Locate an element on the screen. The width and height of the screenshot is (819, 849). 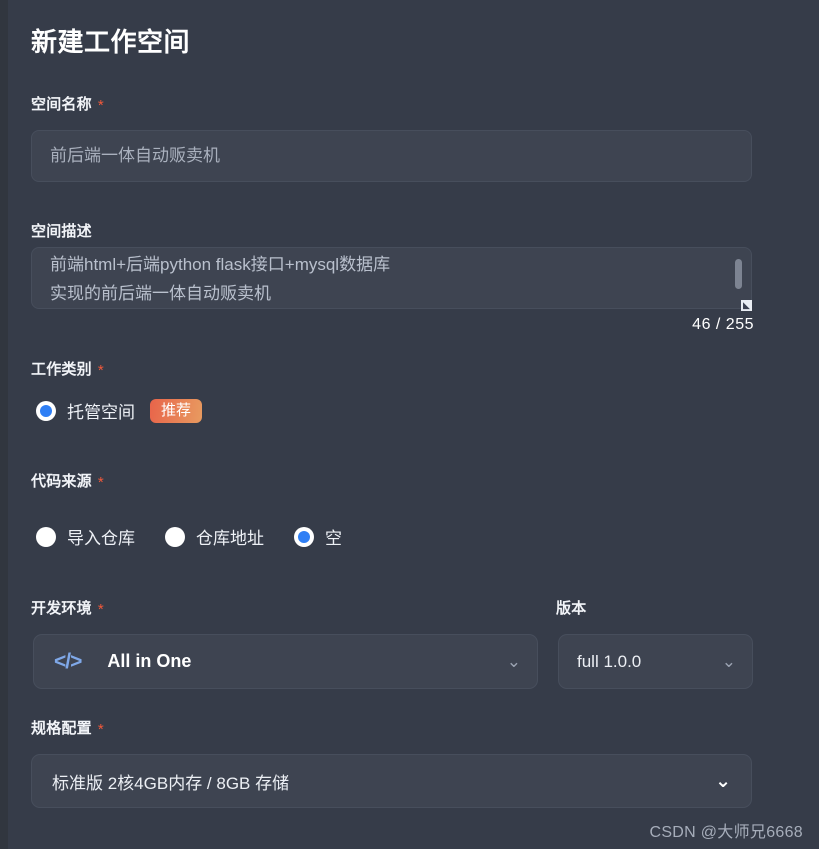
page-title: 新建工作空间 is located at coordinates (111, 42).